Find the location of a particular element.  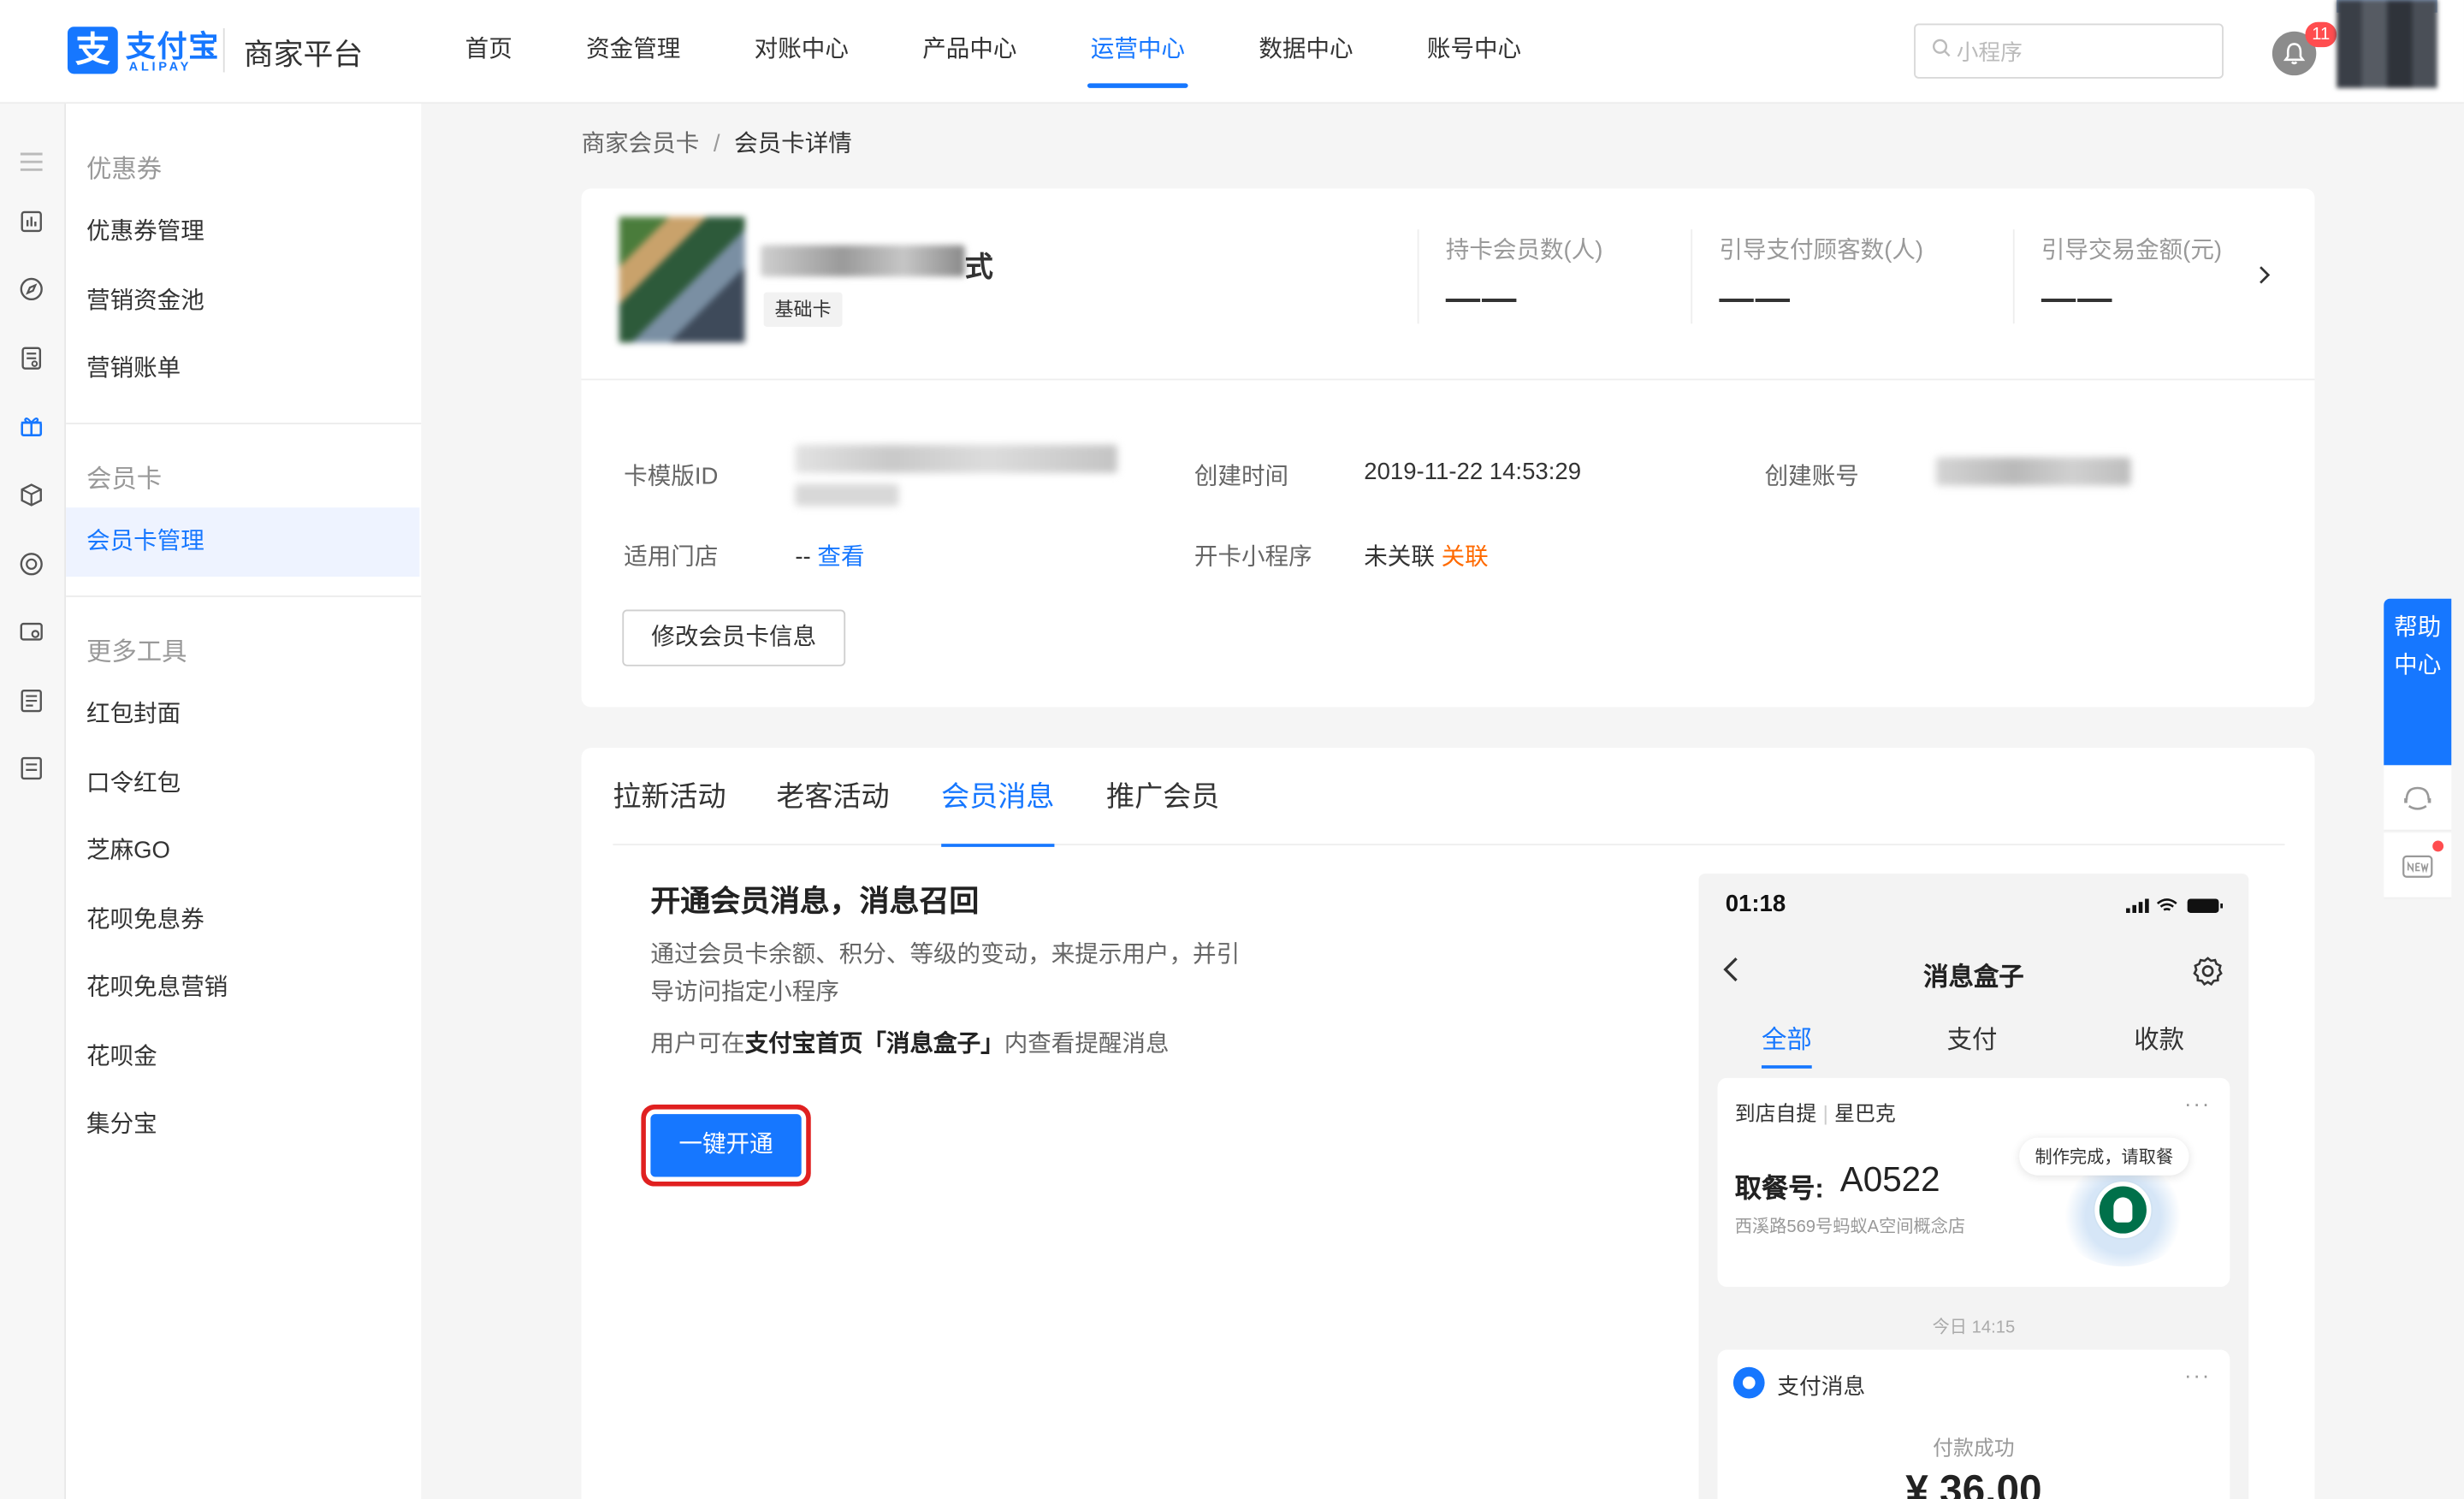

search-icon is located at coordinates (1942, 48).